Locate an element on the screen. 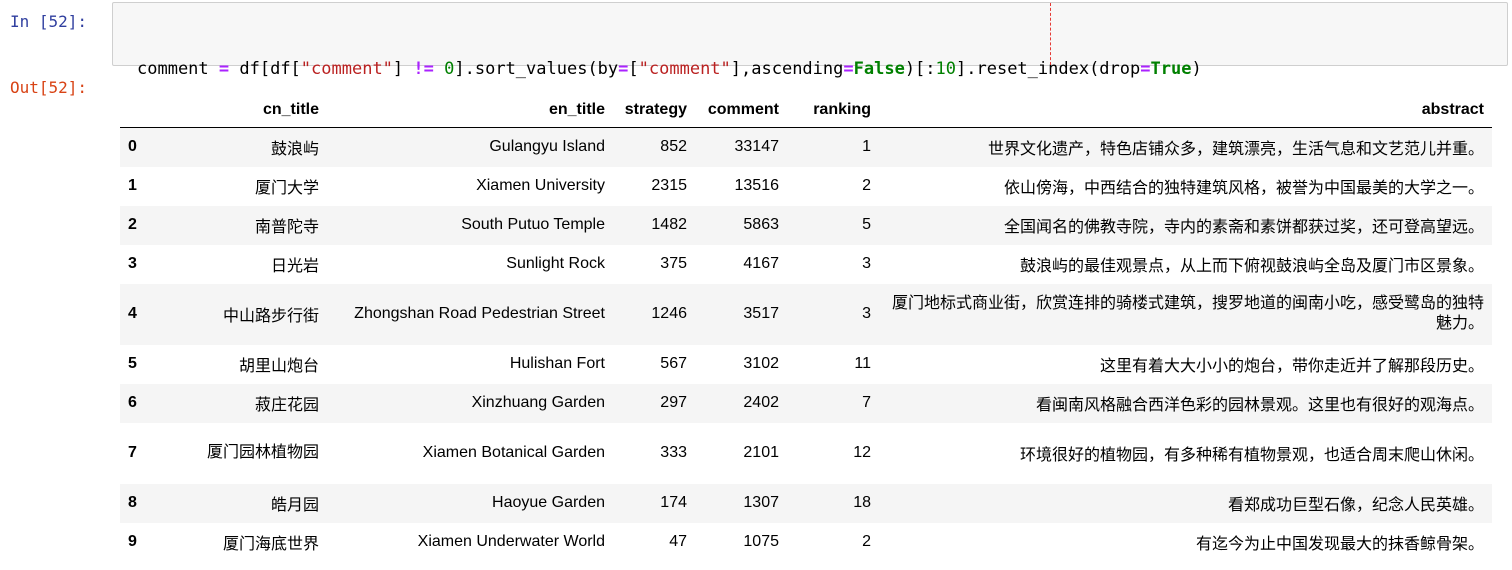 The width and height of the screenshot is (1512, 570). cell-strategy: 174 is located at coordinates (673, 502).